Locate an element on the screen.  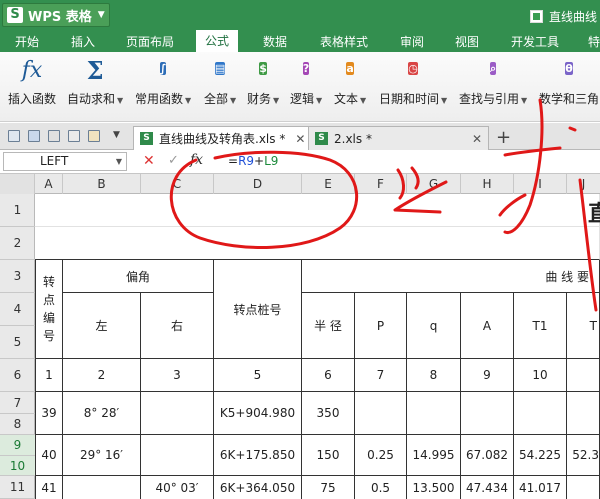
name-box: LEFT ▼ is located at coordinates (65, 161).